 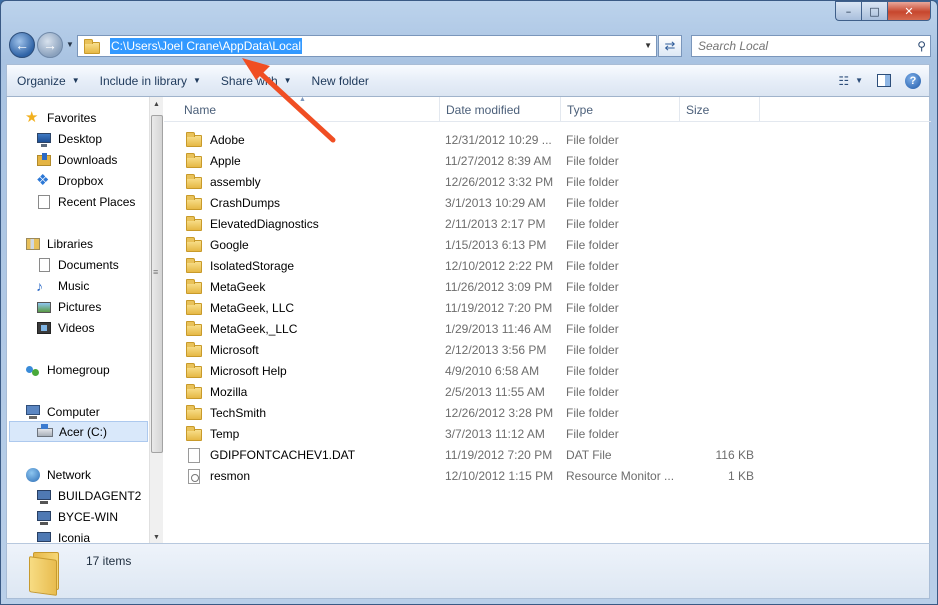 I want to click on nav-byce-win: BYCE-WIN, so click(x=77, y=516).